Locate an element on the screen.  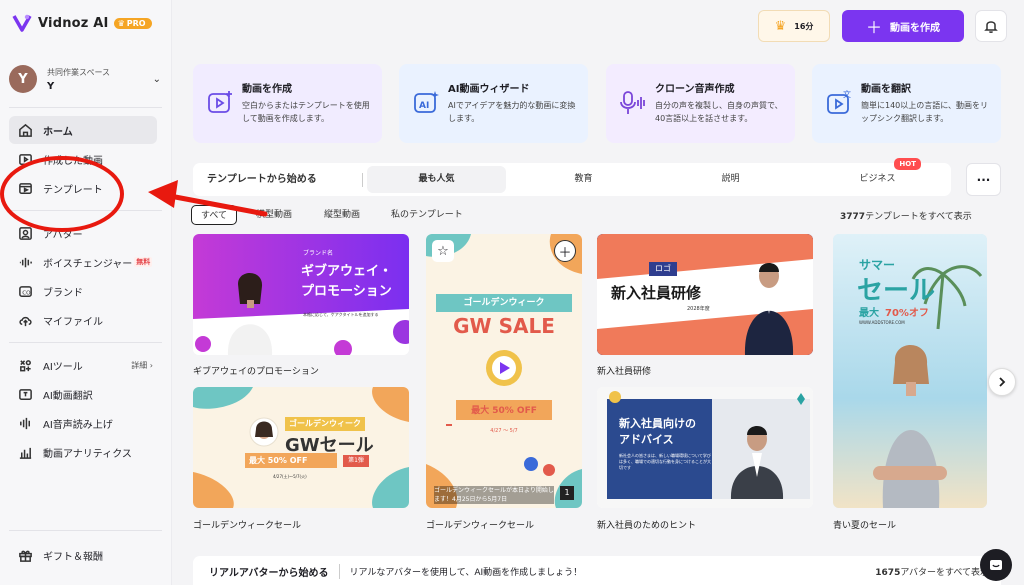
card-year: 2028年度 is located at coordinates (698, 309).